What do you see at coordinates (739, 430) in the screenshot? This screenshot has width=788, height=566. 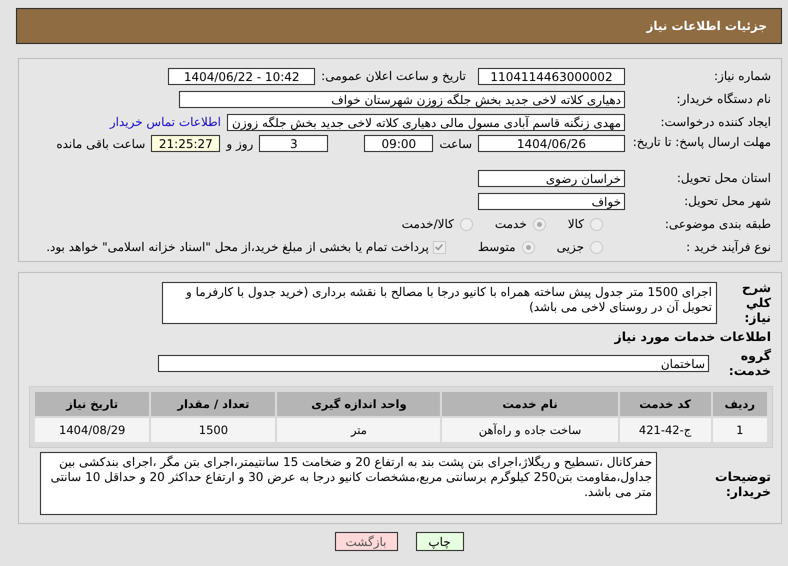 I see `table-cell: 1` at bounding box center [739, 430].